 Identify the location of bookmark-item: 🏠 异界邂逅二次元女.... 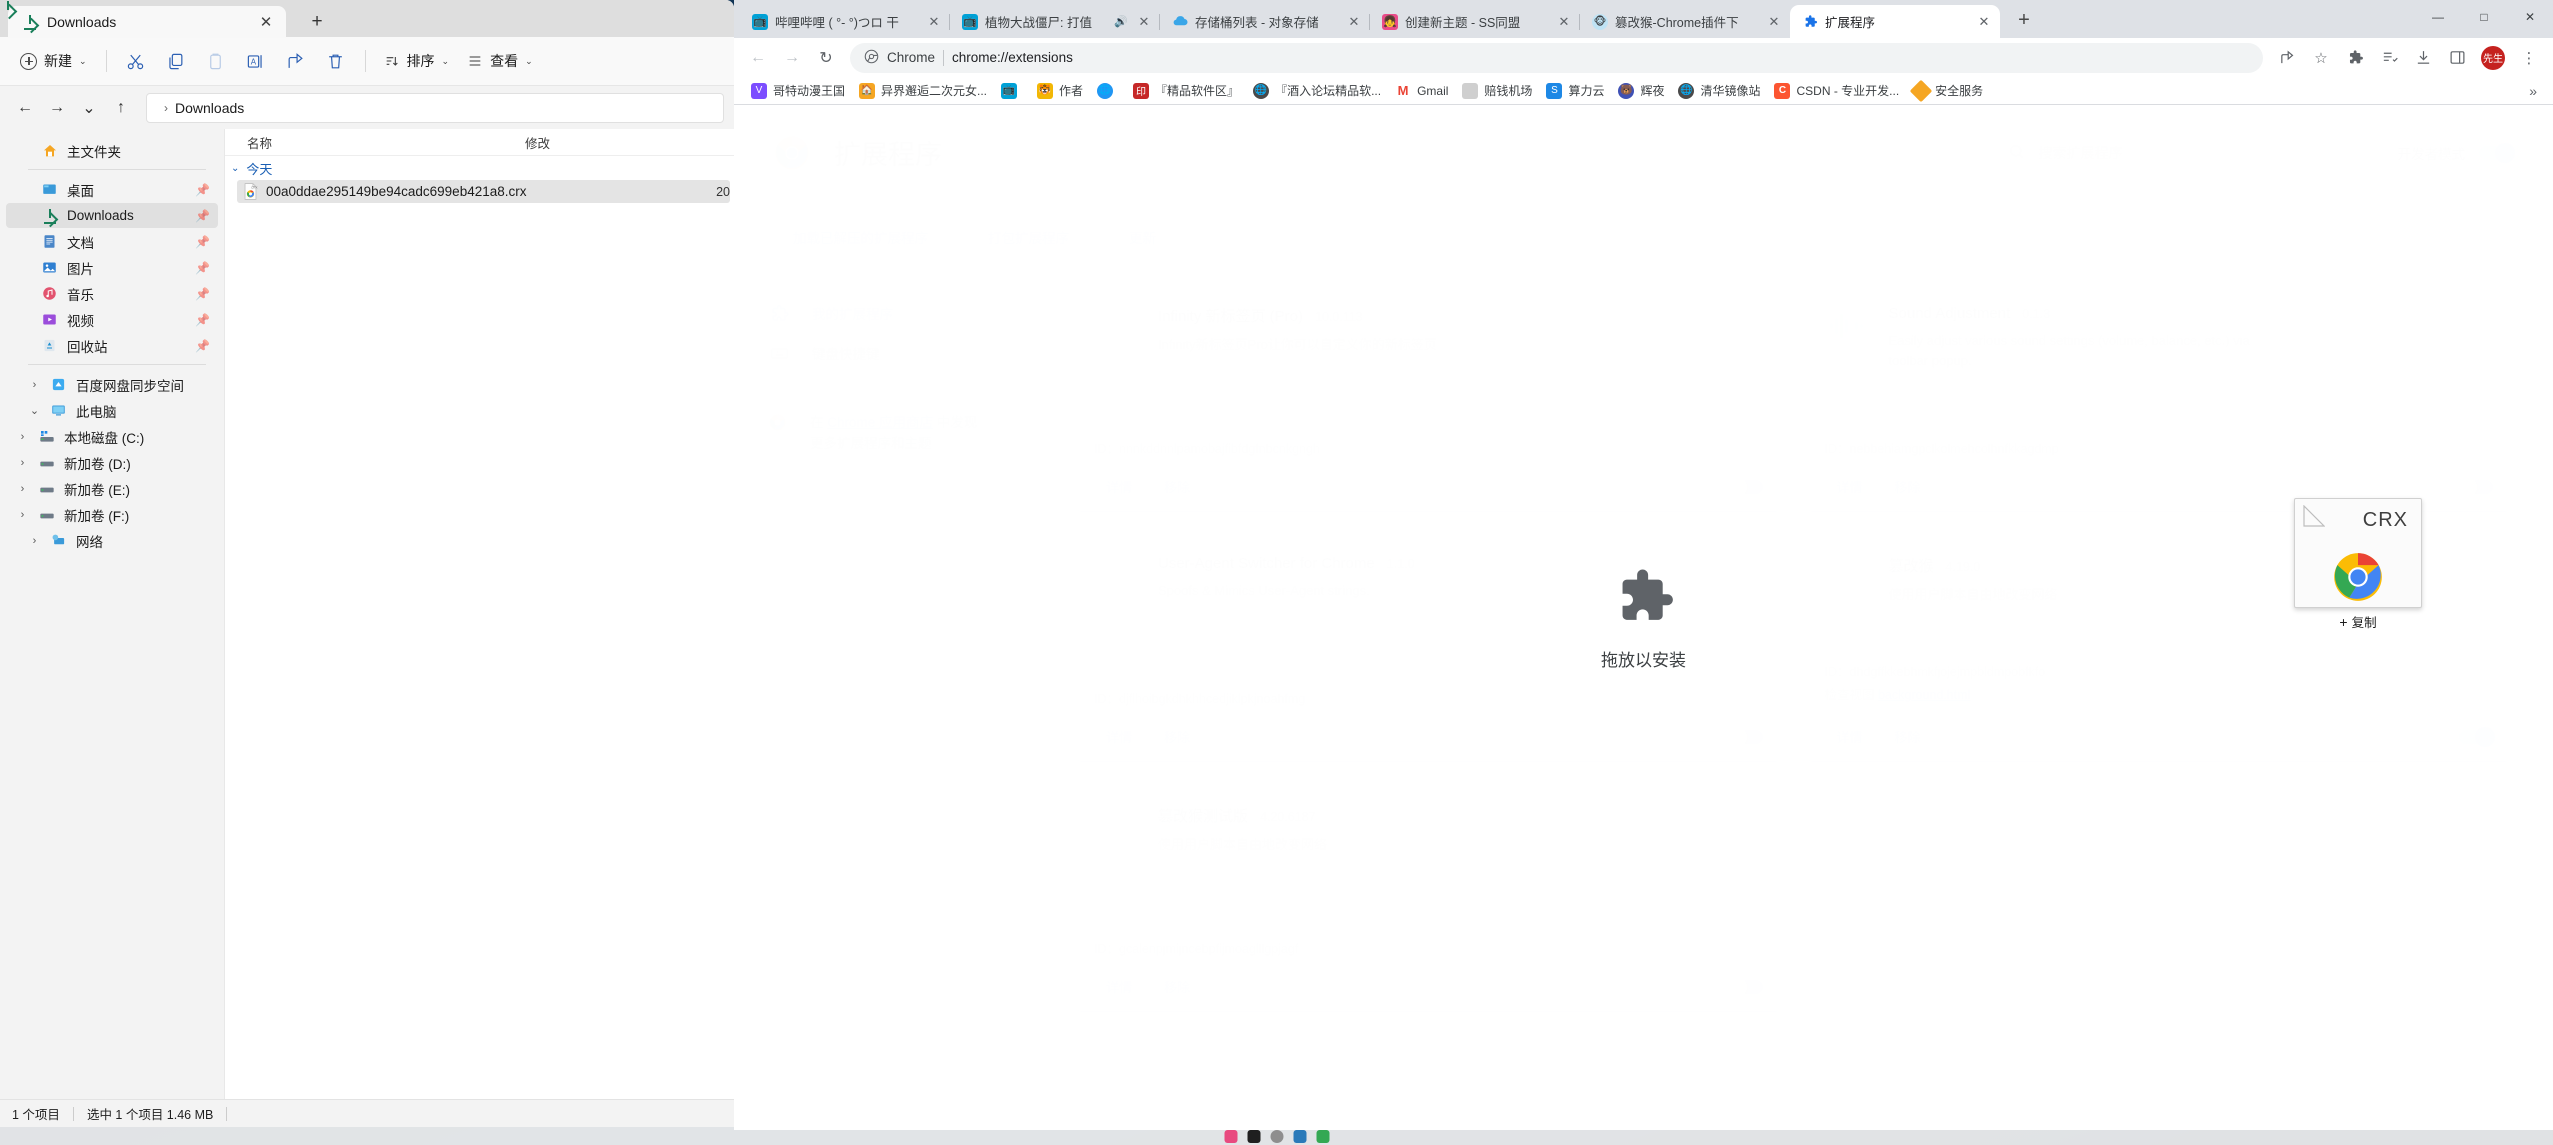
(923, 90).